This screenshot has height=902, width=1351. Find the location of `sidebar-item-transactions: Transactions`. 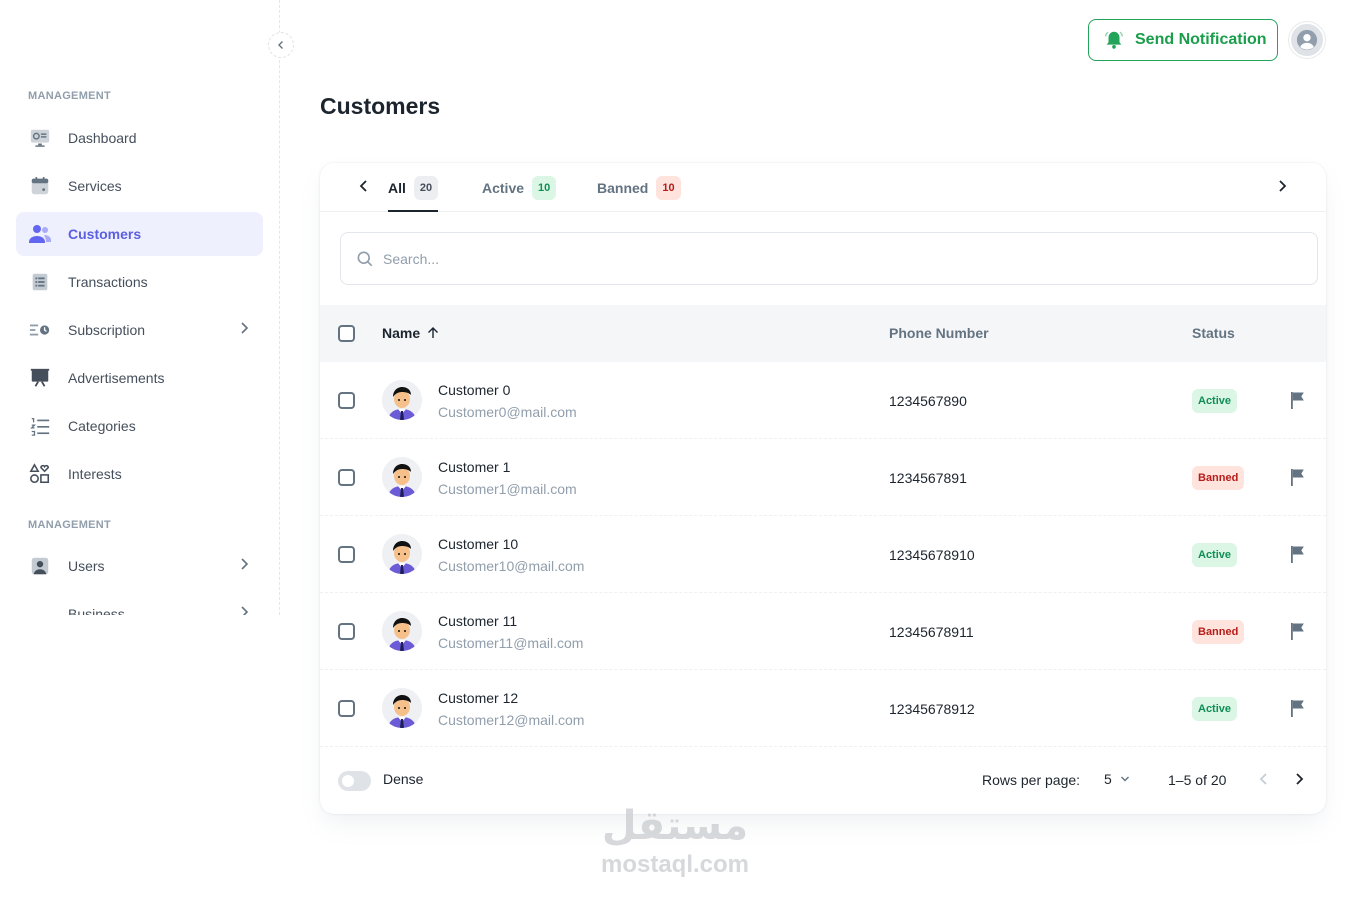

sidebar-item-transactions: Transactions is located at coordinates (139, 282).